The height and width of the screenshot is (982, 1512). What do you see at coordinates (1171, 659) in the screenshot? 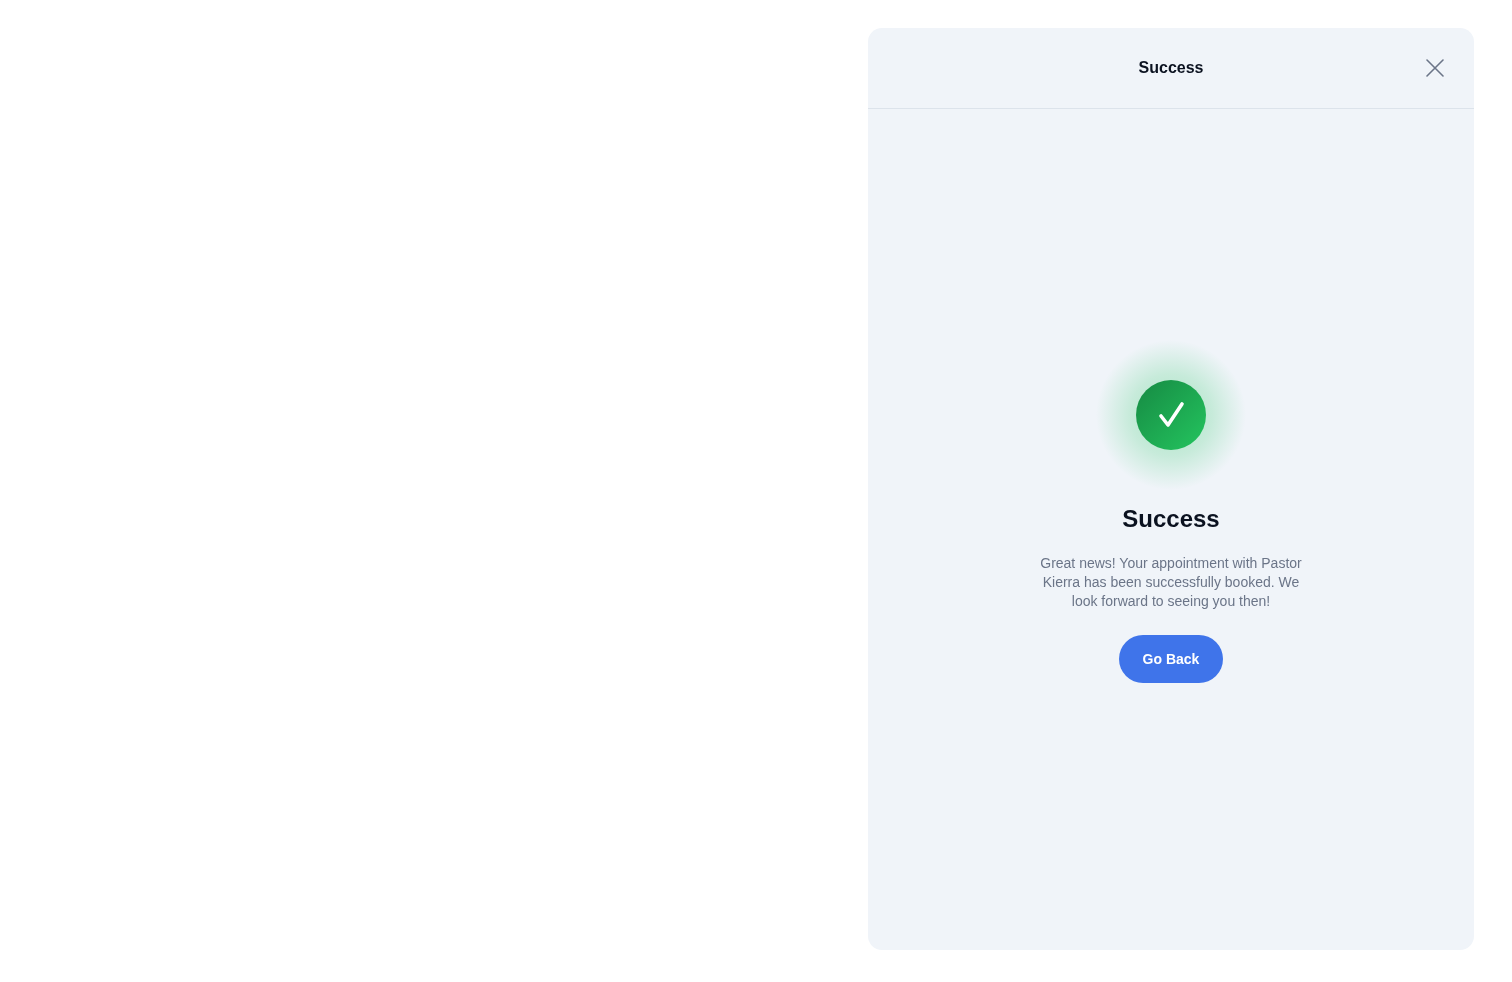
I see `go-back-button: Go Back` at bounding box center [1171, 659].